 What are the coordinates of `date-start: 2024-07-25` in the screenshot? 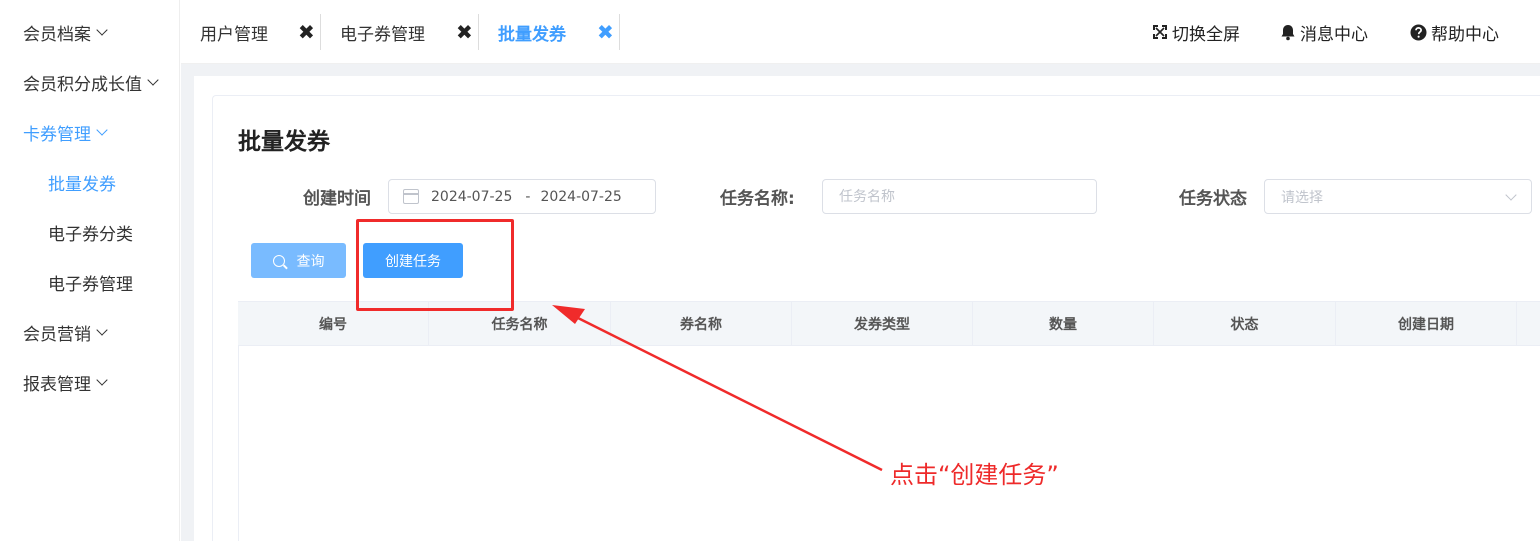 It's located at (472, 196).